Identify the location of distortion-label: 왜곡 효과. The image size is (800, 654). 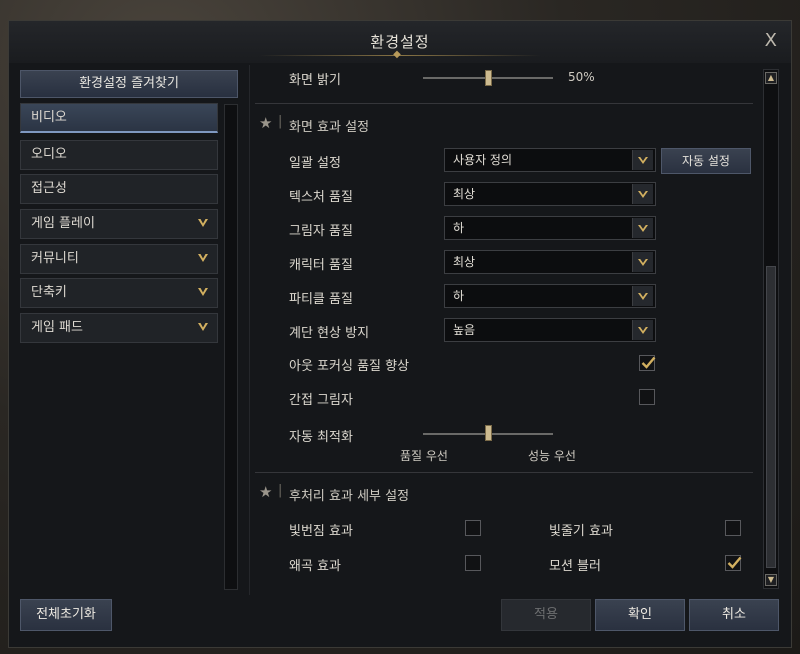
(315, 566).